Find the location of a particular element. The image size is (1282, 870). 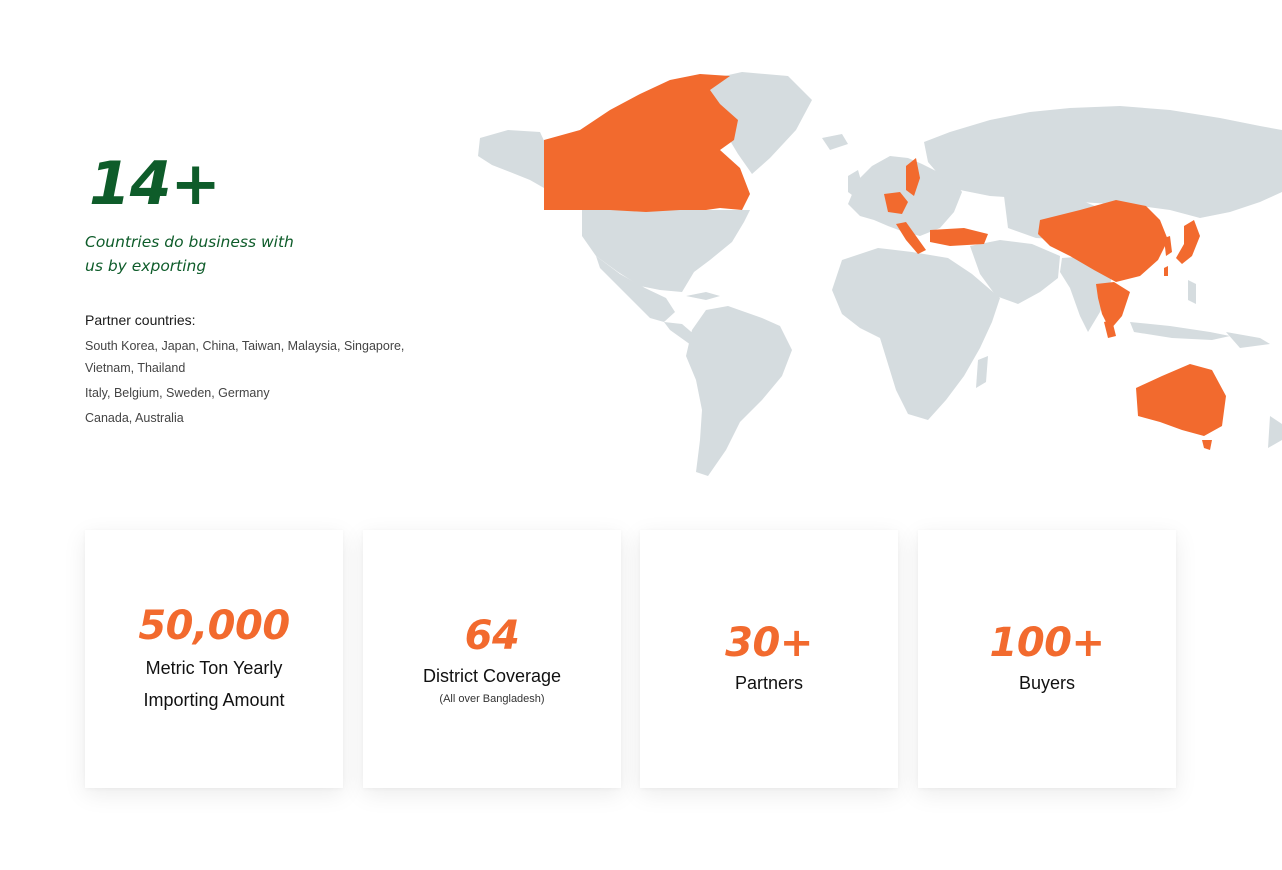

tasmania is located at coordinates (1207, 445).